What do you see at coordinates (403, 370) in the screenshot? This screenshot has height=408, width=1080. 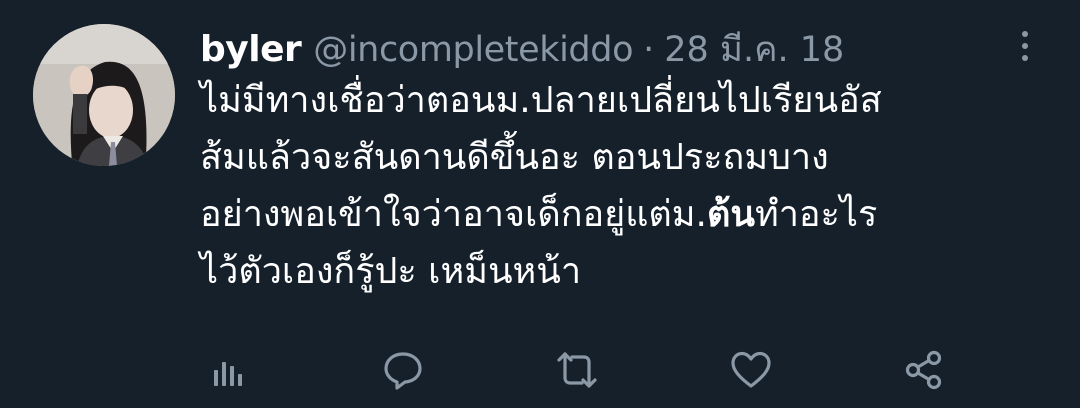 I see `reply-icon` at bounding box center [403, 370].